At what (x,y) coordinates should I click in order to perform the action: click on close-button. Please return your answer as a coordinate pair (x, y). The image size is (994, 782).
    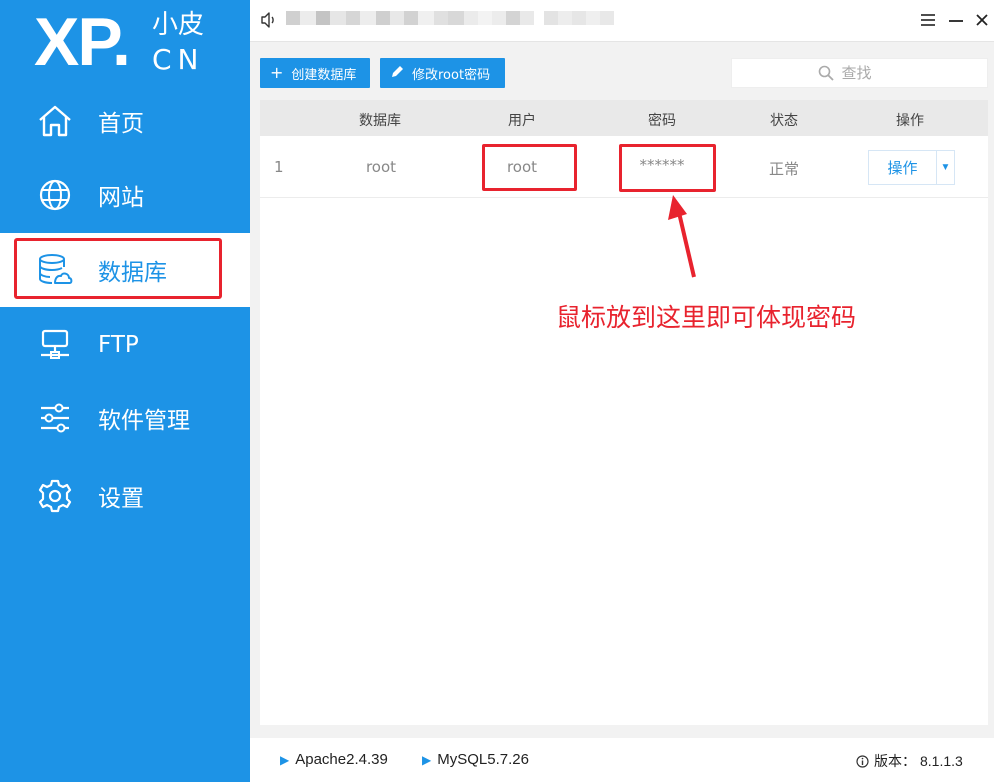
    Looking at the image, I should click on (982, 20).